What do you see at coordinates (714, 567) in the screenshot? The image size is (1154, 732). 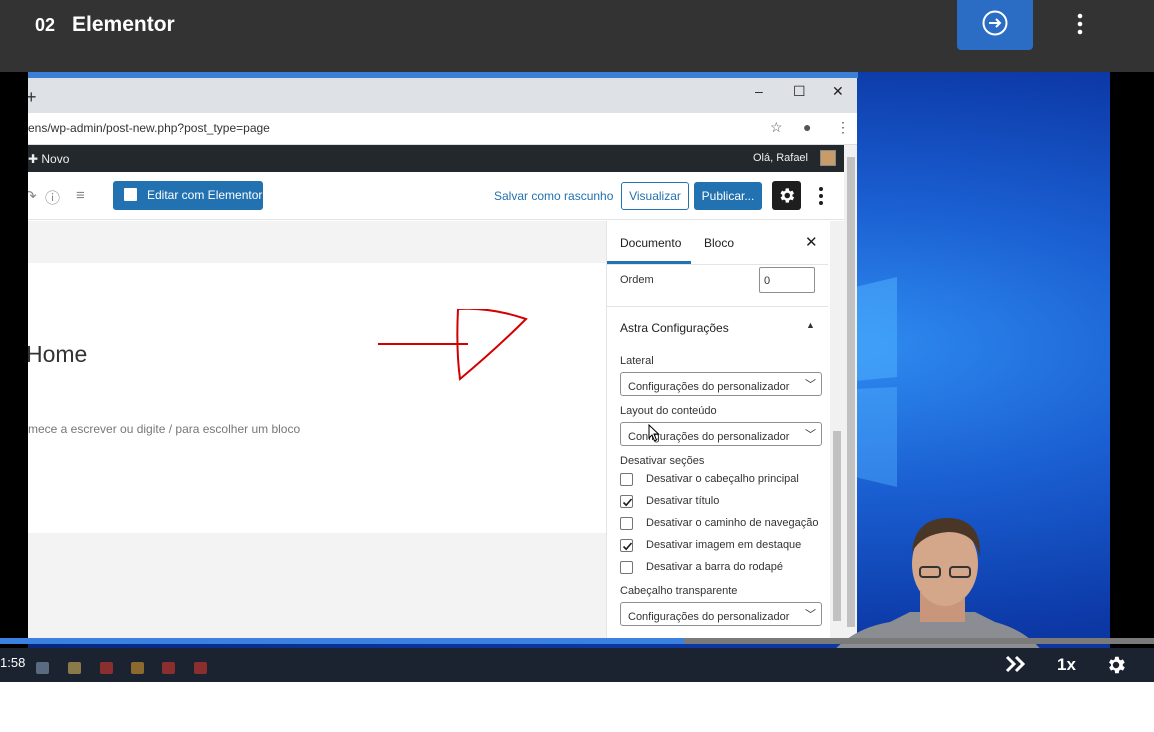 I see `checkbox-label: Desativar a barra do rodapé` at bounding box center [714, 567].